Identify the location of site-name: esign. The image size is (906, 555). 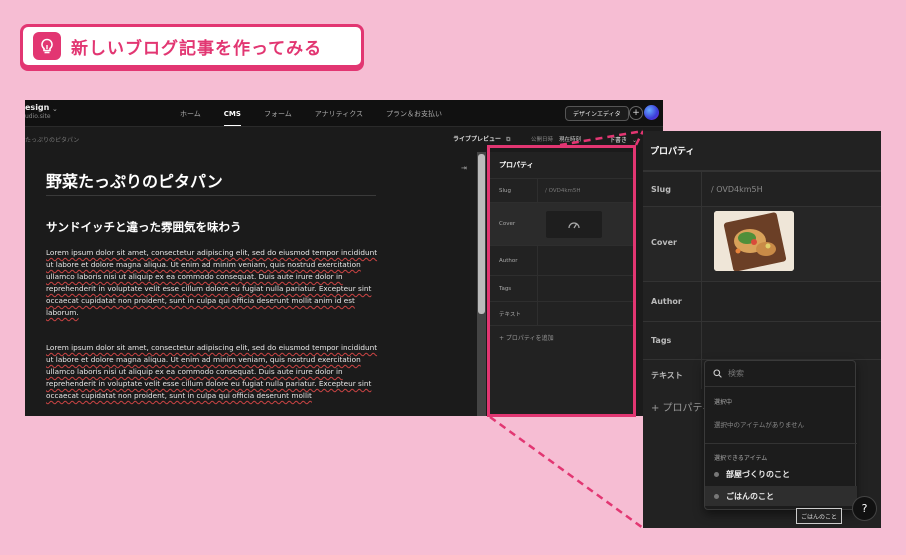
(37, 107).